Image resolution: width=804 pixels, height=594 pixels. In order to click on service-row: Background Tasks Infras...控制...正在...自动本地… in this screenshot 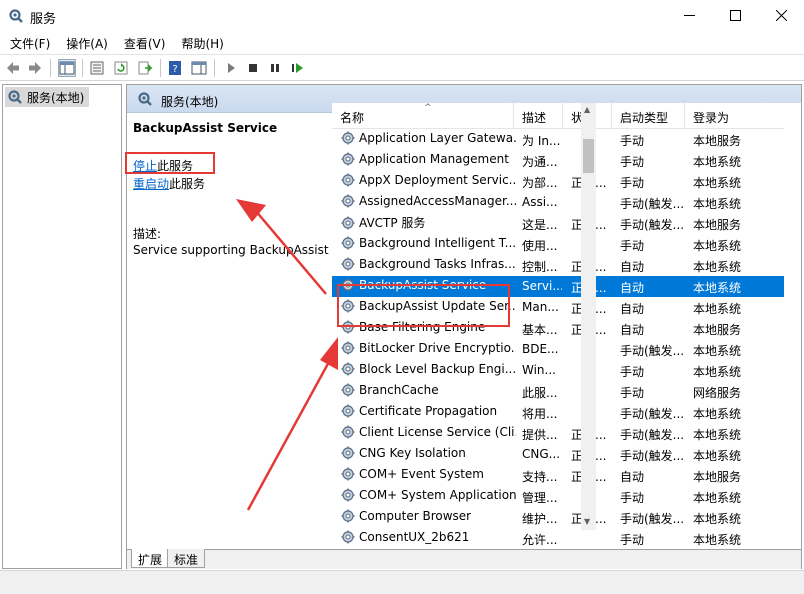, I will do `click(558, 265)`.